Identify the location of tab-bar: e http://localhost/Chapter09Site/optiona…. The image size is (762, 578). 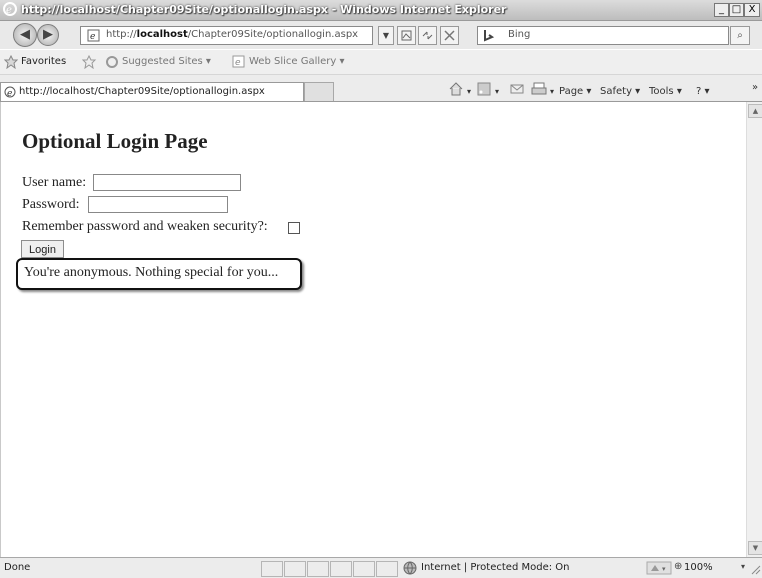
(381, 88).